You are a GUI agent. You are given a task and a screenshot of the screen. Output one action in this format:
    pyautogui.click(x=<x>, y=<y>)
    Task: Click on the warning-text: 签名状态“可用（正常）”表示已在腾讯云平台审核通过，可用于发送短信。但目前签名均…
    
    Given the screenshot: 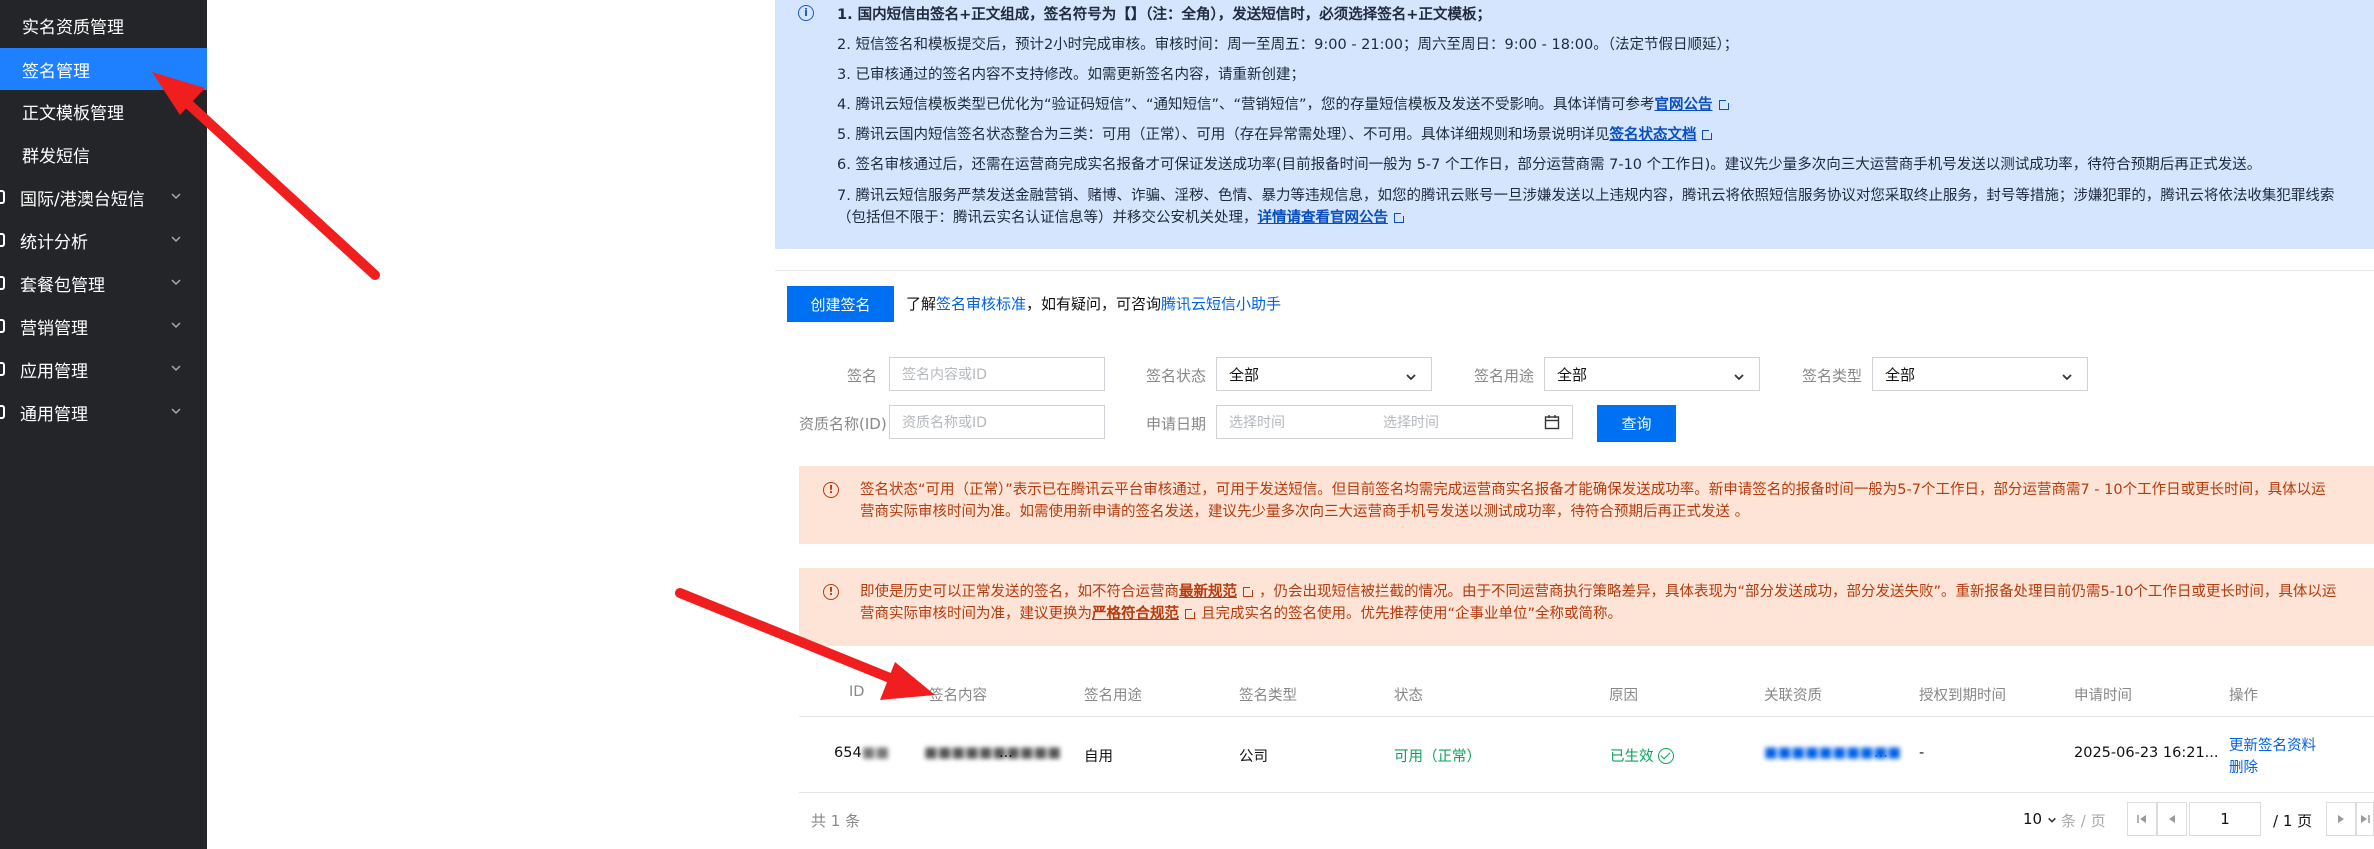 What is the action you would take?
    pyautogui.click(x=1593, y=501)
    